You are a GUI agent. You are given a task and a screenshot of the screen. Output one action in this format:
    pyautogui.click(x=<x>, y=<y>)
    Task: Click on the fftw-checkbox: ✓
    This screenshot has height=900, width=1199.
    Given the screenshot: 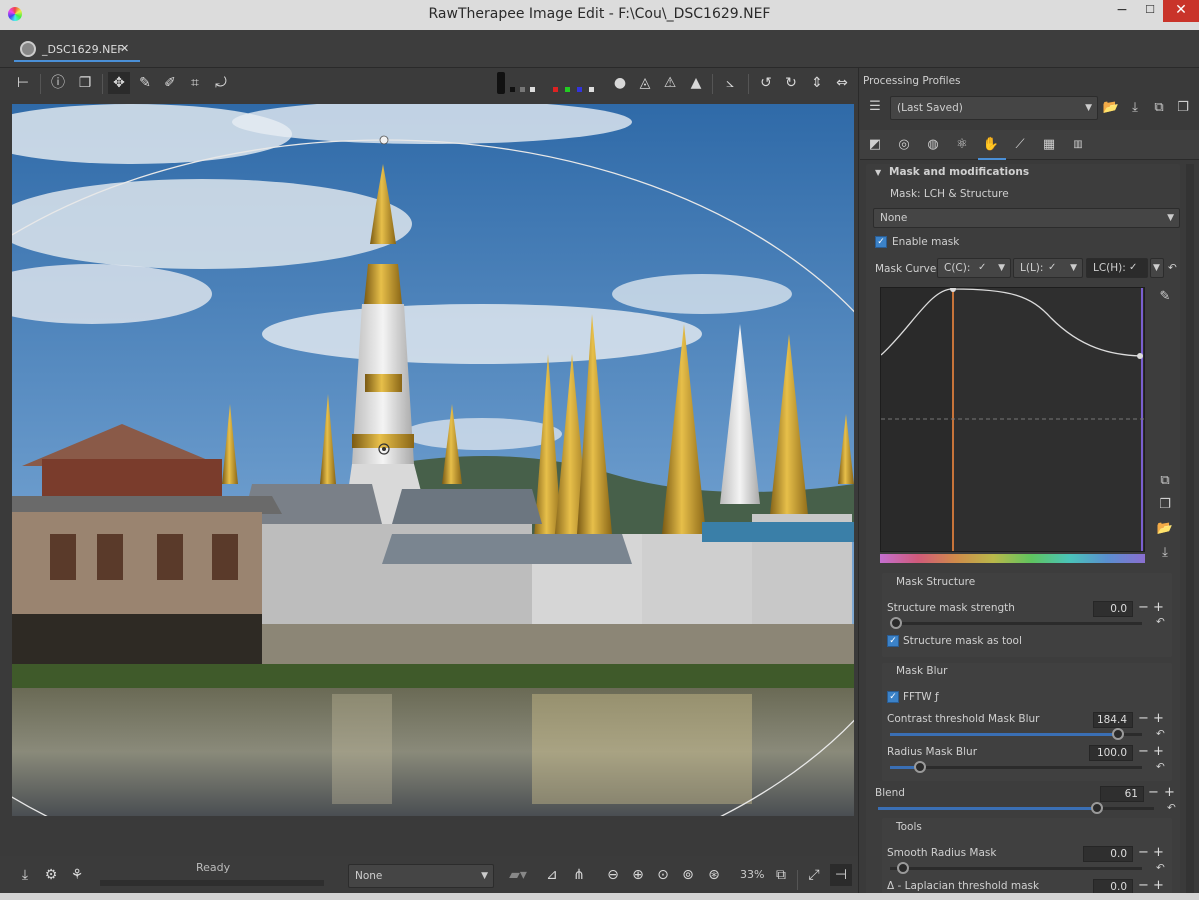 What is the action you would take?
    pyautogui.click(x=893, y=697)
    